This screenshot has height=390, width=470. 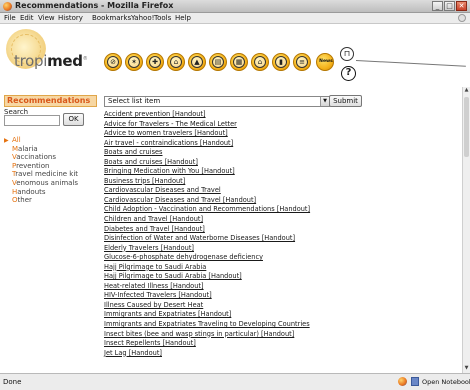 What do you see at coordinates (348, 73) in the screenshot?
I see `help-icon: ?` at bounding box center [348, 73].